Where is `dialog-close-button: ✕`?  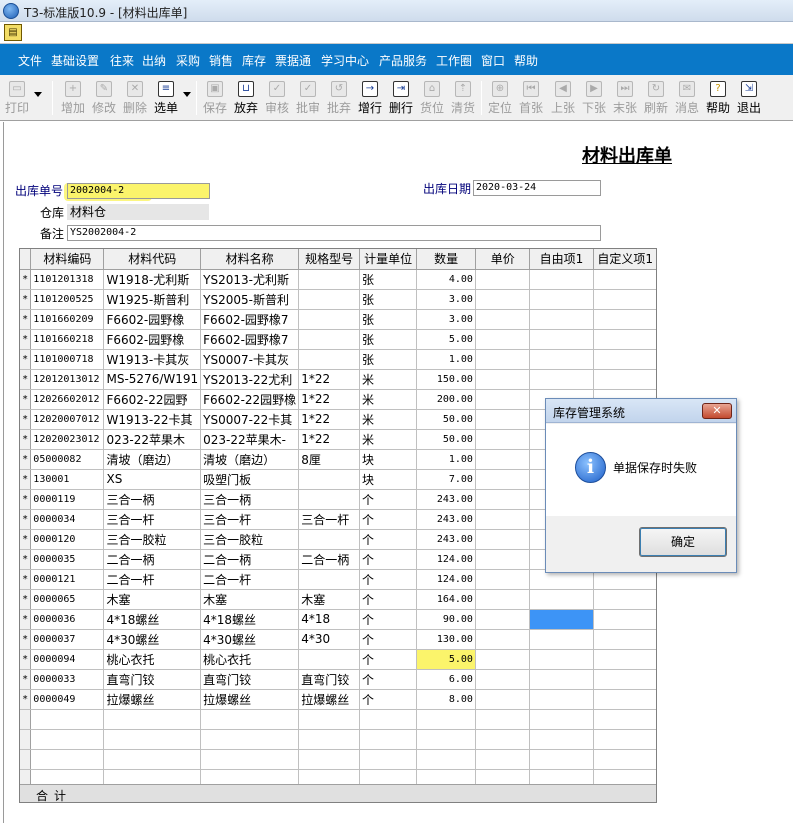
dialog-close-button: ✕ is located at coordinates (717, 411).